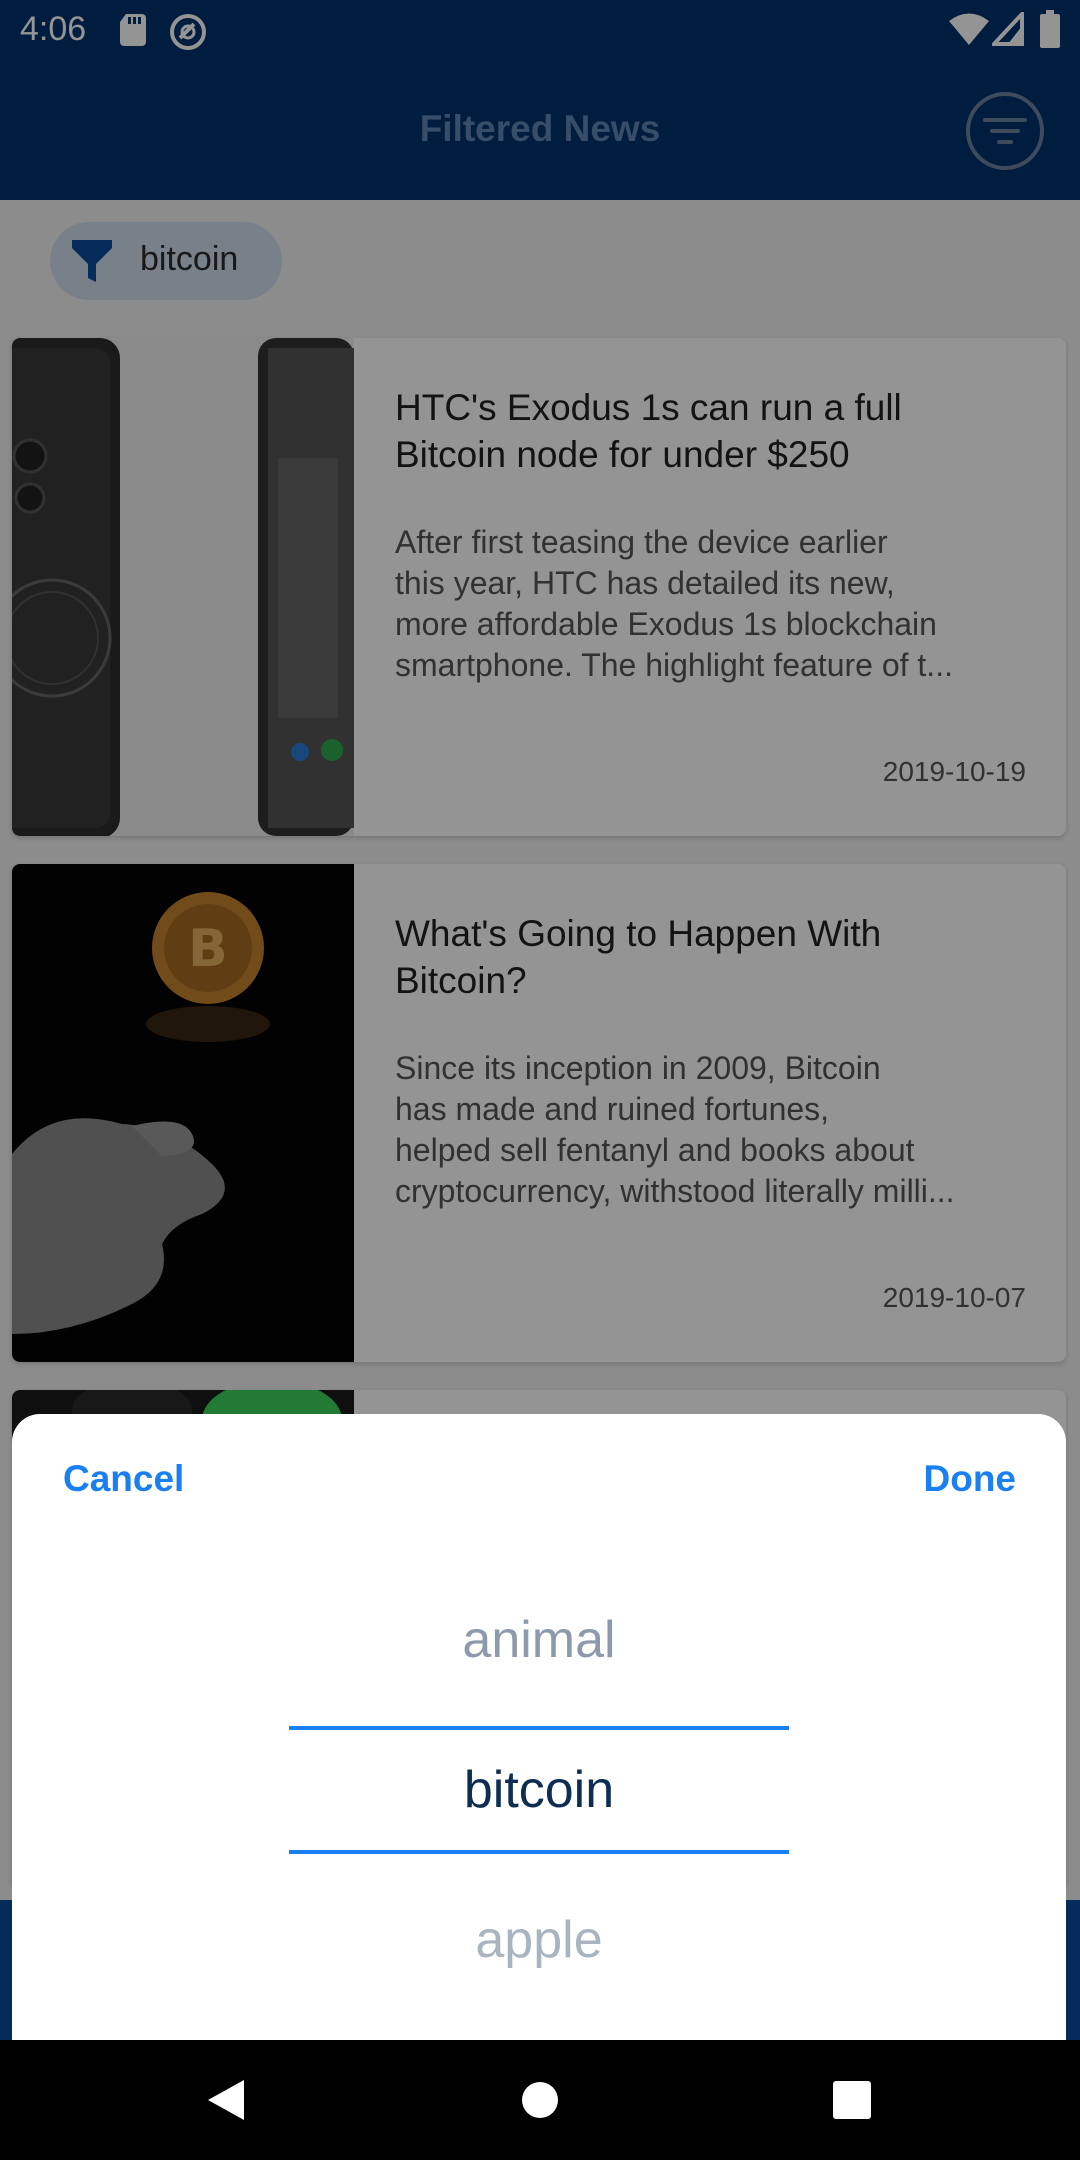 The height and width of the screenshot is (2160, 1080). Describe the element at coordinates (123, 1479) in the screenshot. I see `cancel-button: Cancel` at that location.